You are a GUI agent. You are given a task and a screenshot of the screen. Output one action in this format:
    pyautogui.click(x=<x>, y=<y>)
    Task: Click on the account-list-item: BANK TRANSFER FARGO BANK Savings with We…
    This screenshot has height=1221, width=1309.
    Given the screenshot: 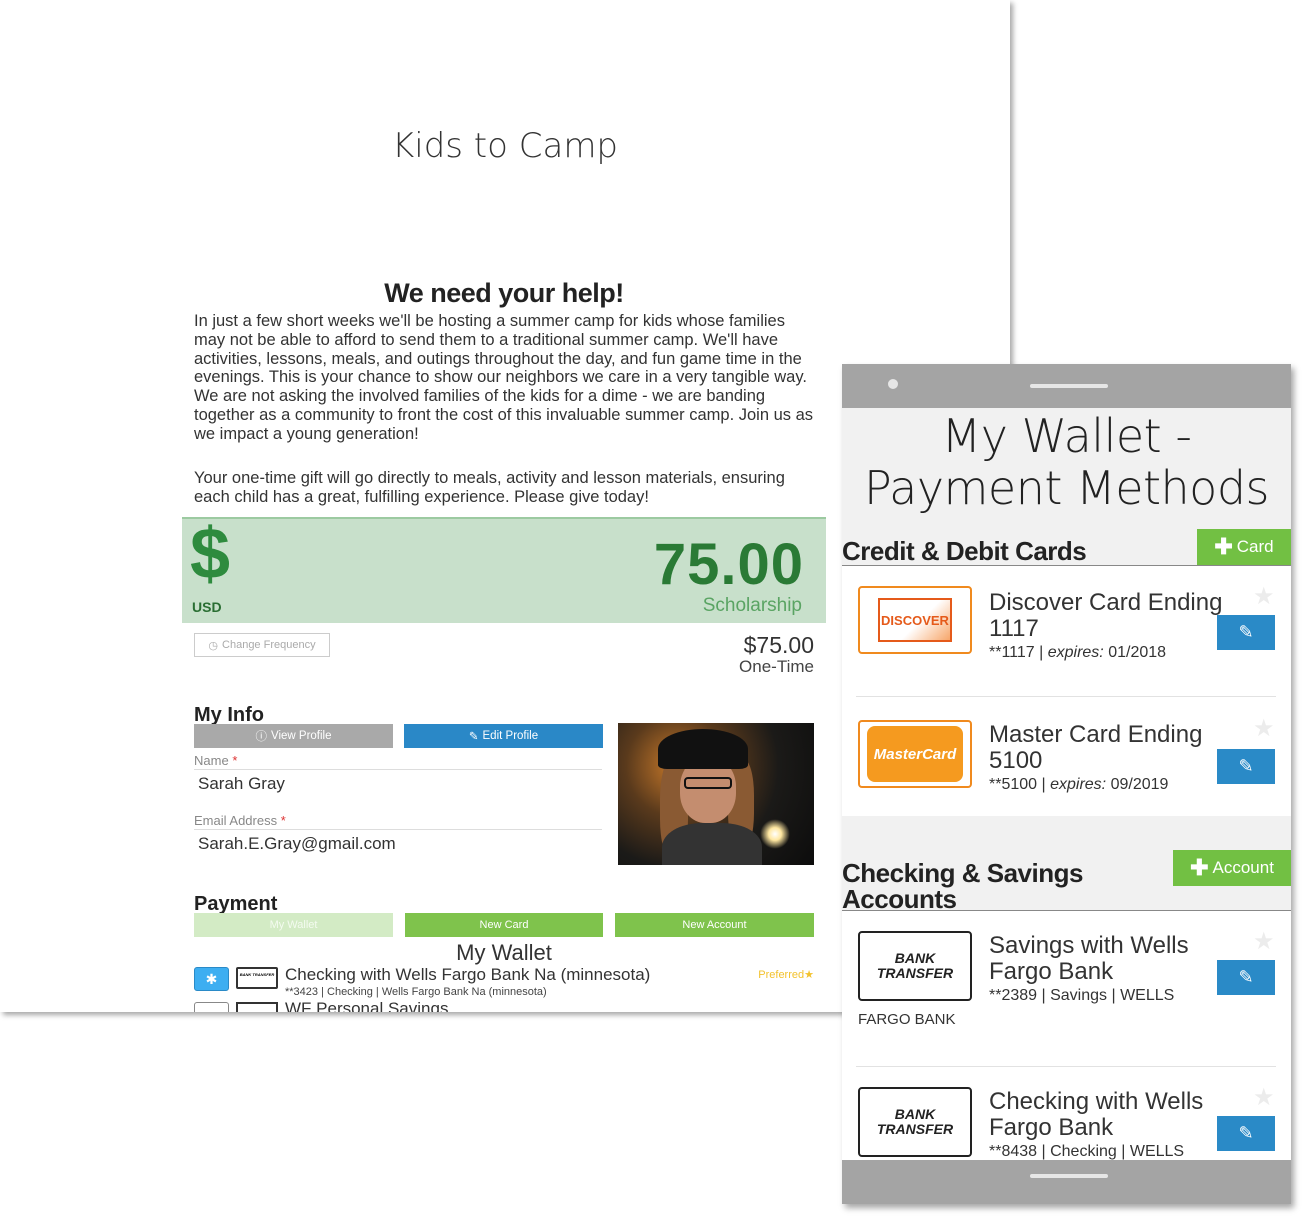 What is the action you would take?
    pyautogui.click(x=1066, y=986)
    